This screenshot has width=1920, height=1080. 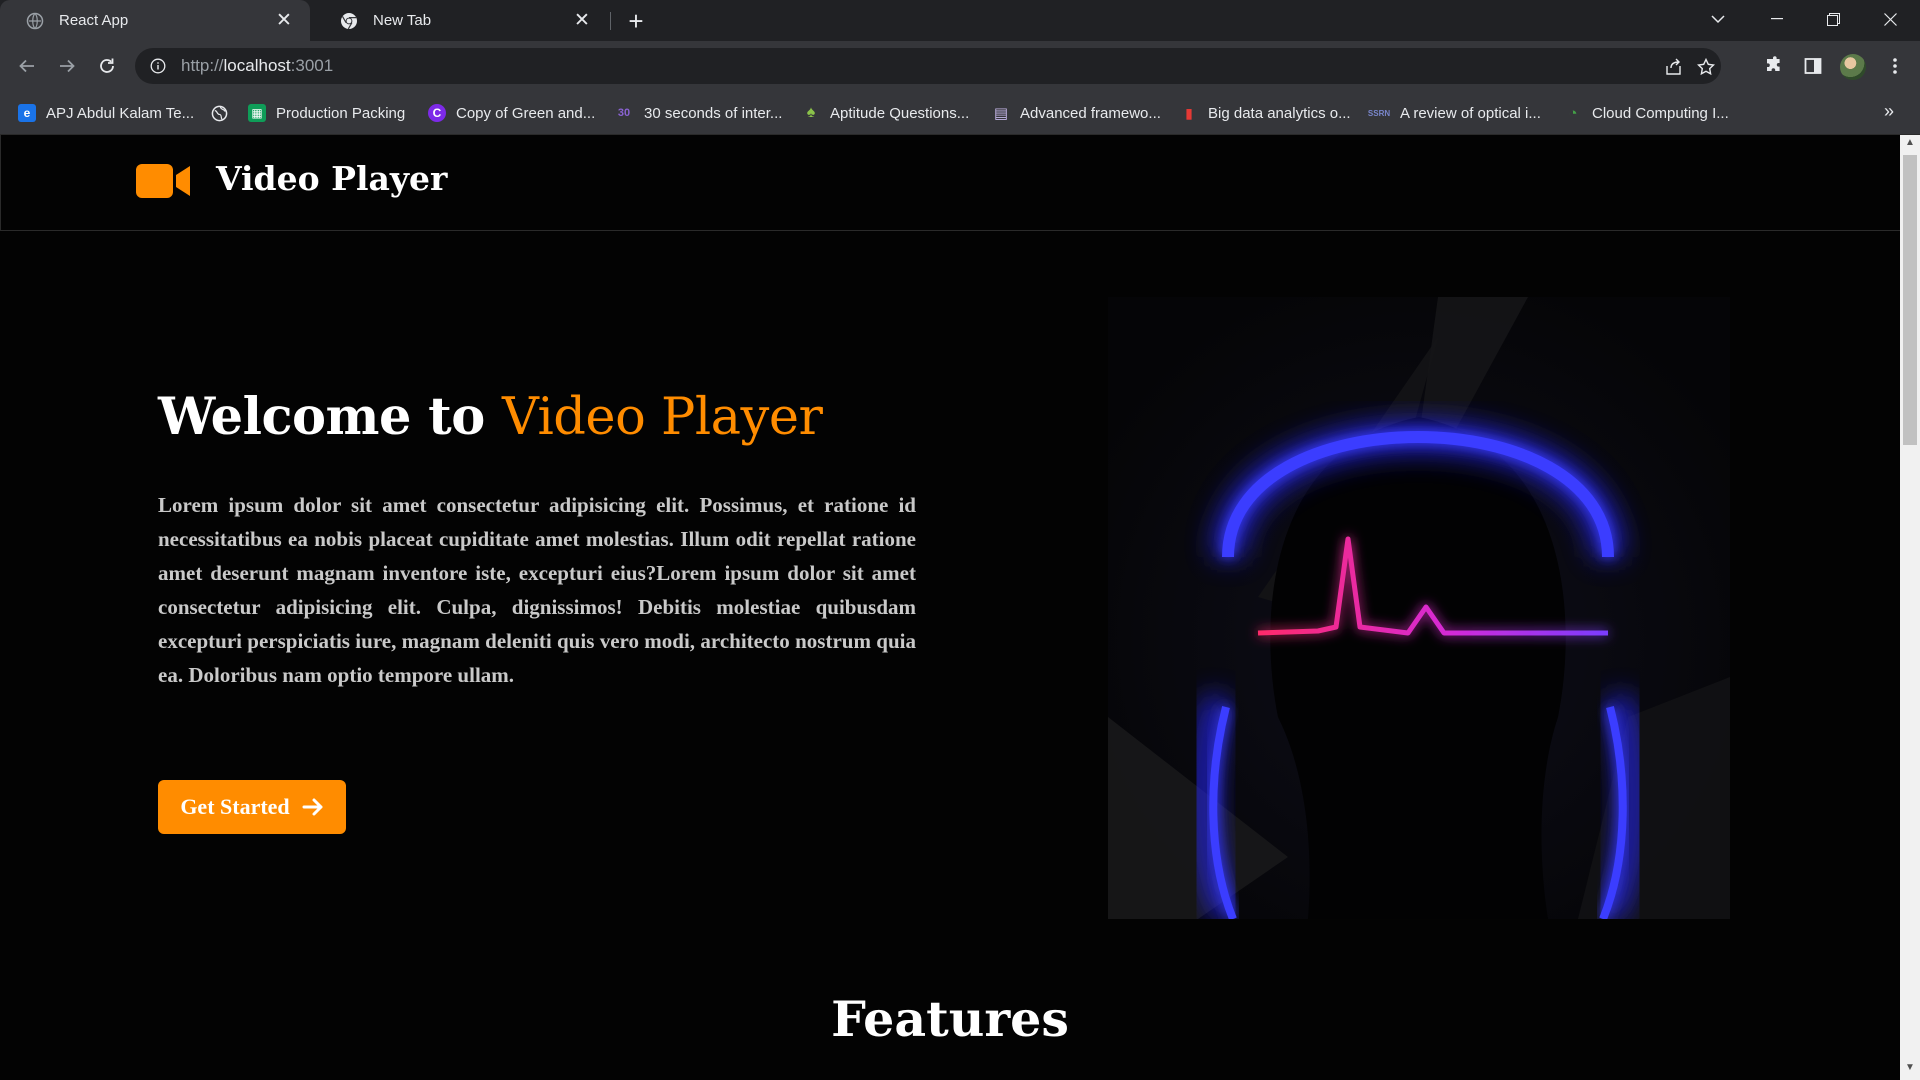 What do you see at coordinates (312, 65) in the screenshot?
I see `url-port: :3001` at bounding box center [312, 65].